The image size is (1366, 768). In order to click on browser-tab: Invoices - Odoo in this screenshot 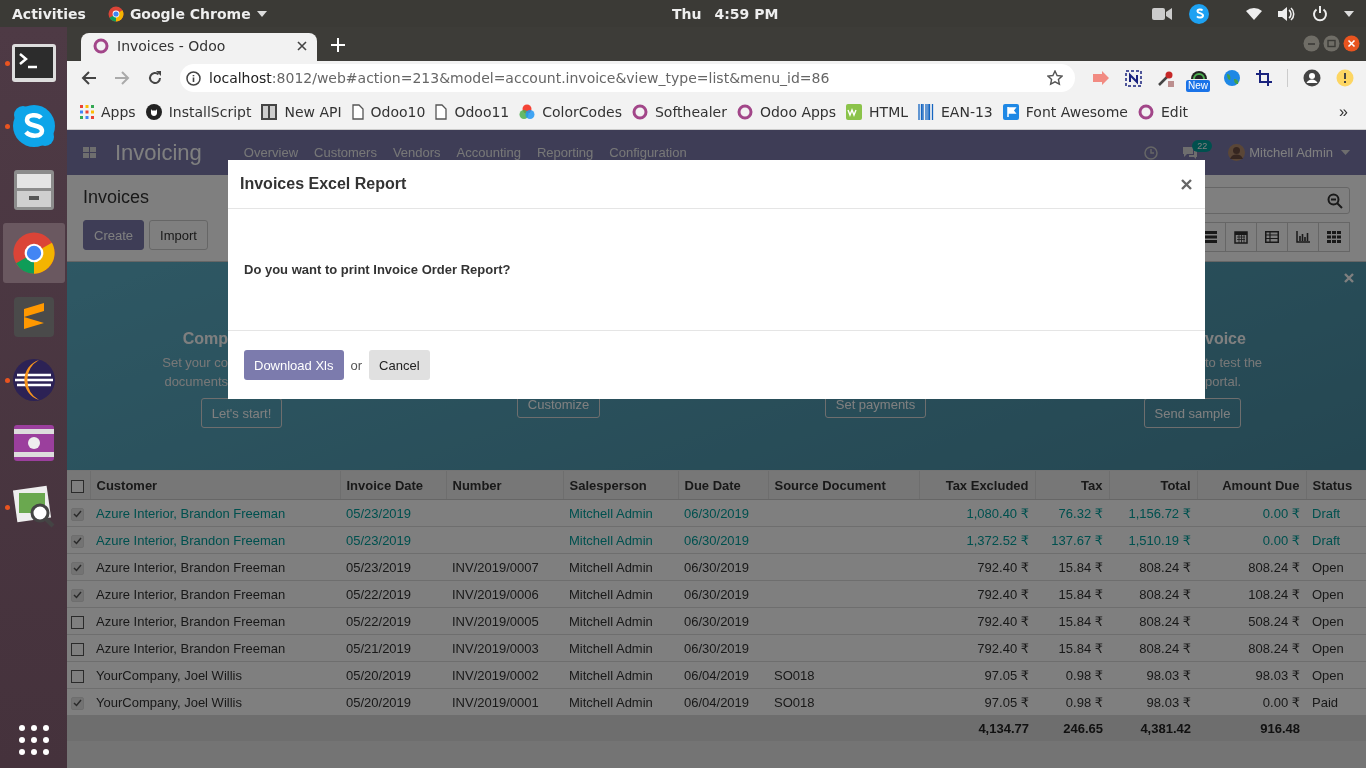, I will do `click(199, 47)`.